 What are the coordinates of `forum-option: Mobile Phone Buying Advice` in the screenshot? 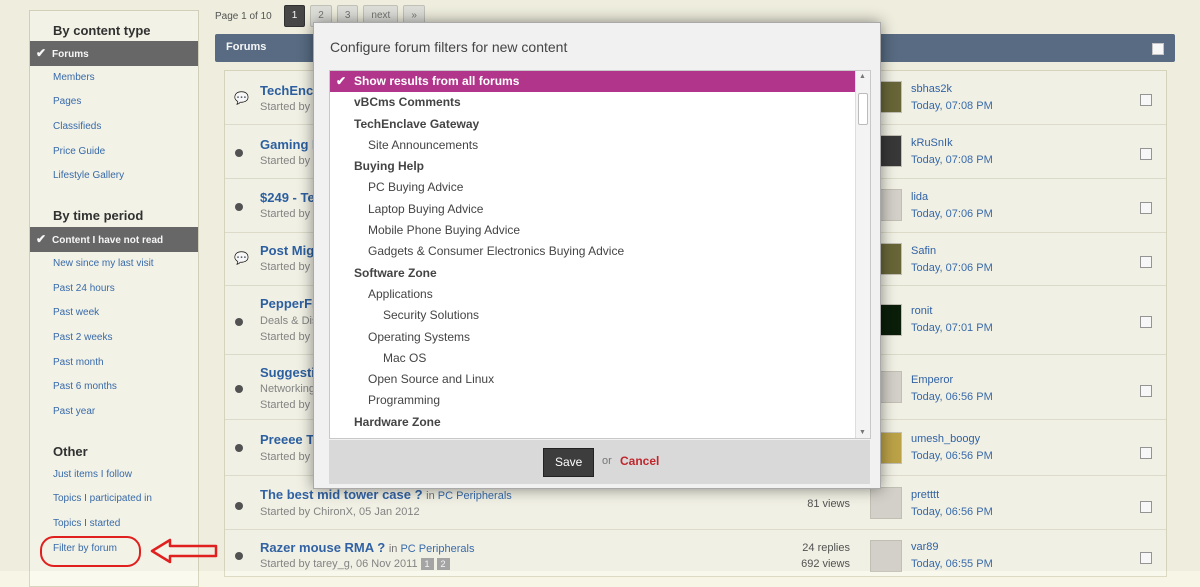 It's located at (600, 230).